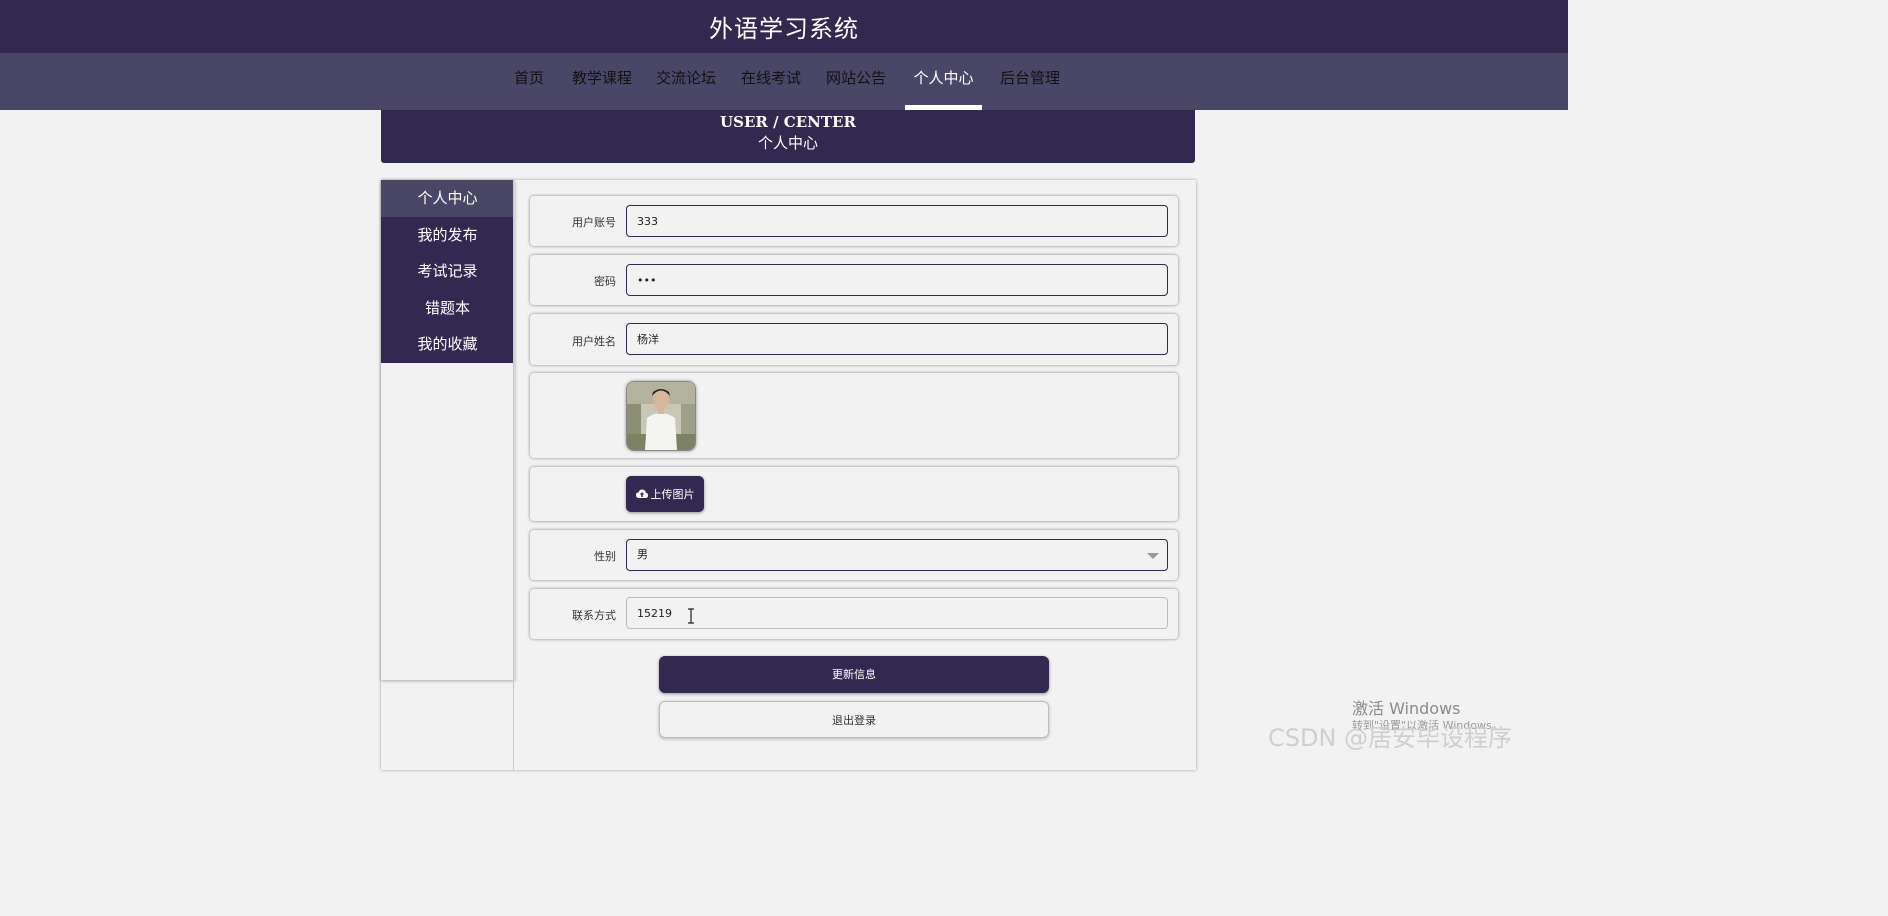 Image resolution: width=1888 pixels, height=916 pixels. I want to click on sidebar-item-wrong-questions: 错题本, so click(447, 308).